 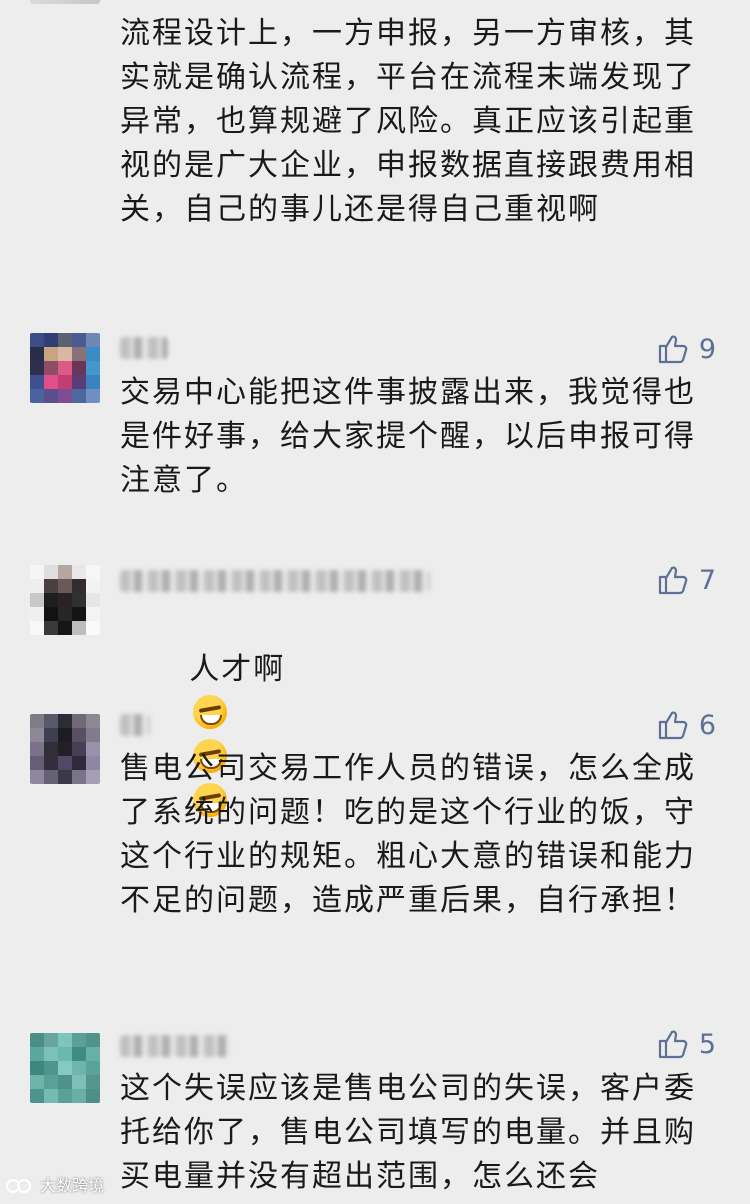 I want to click on comment-text: 交易中心能把这件事披露出来，我觉得也是件好事，给大家提个醒，以后申报可得注意了。, so click(x=408, y=436).